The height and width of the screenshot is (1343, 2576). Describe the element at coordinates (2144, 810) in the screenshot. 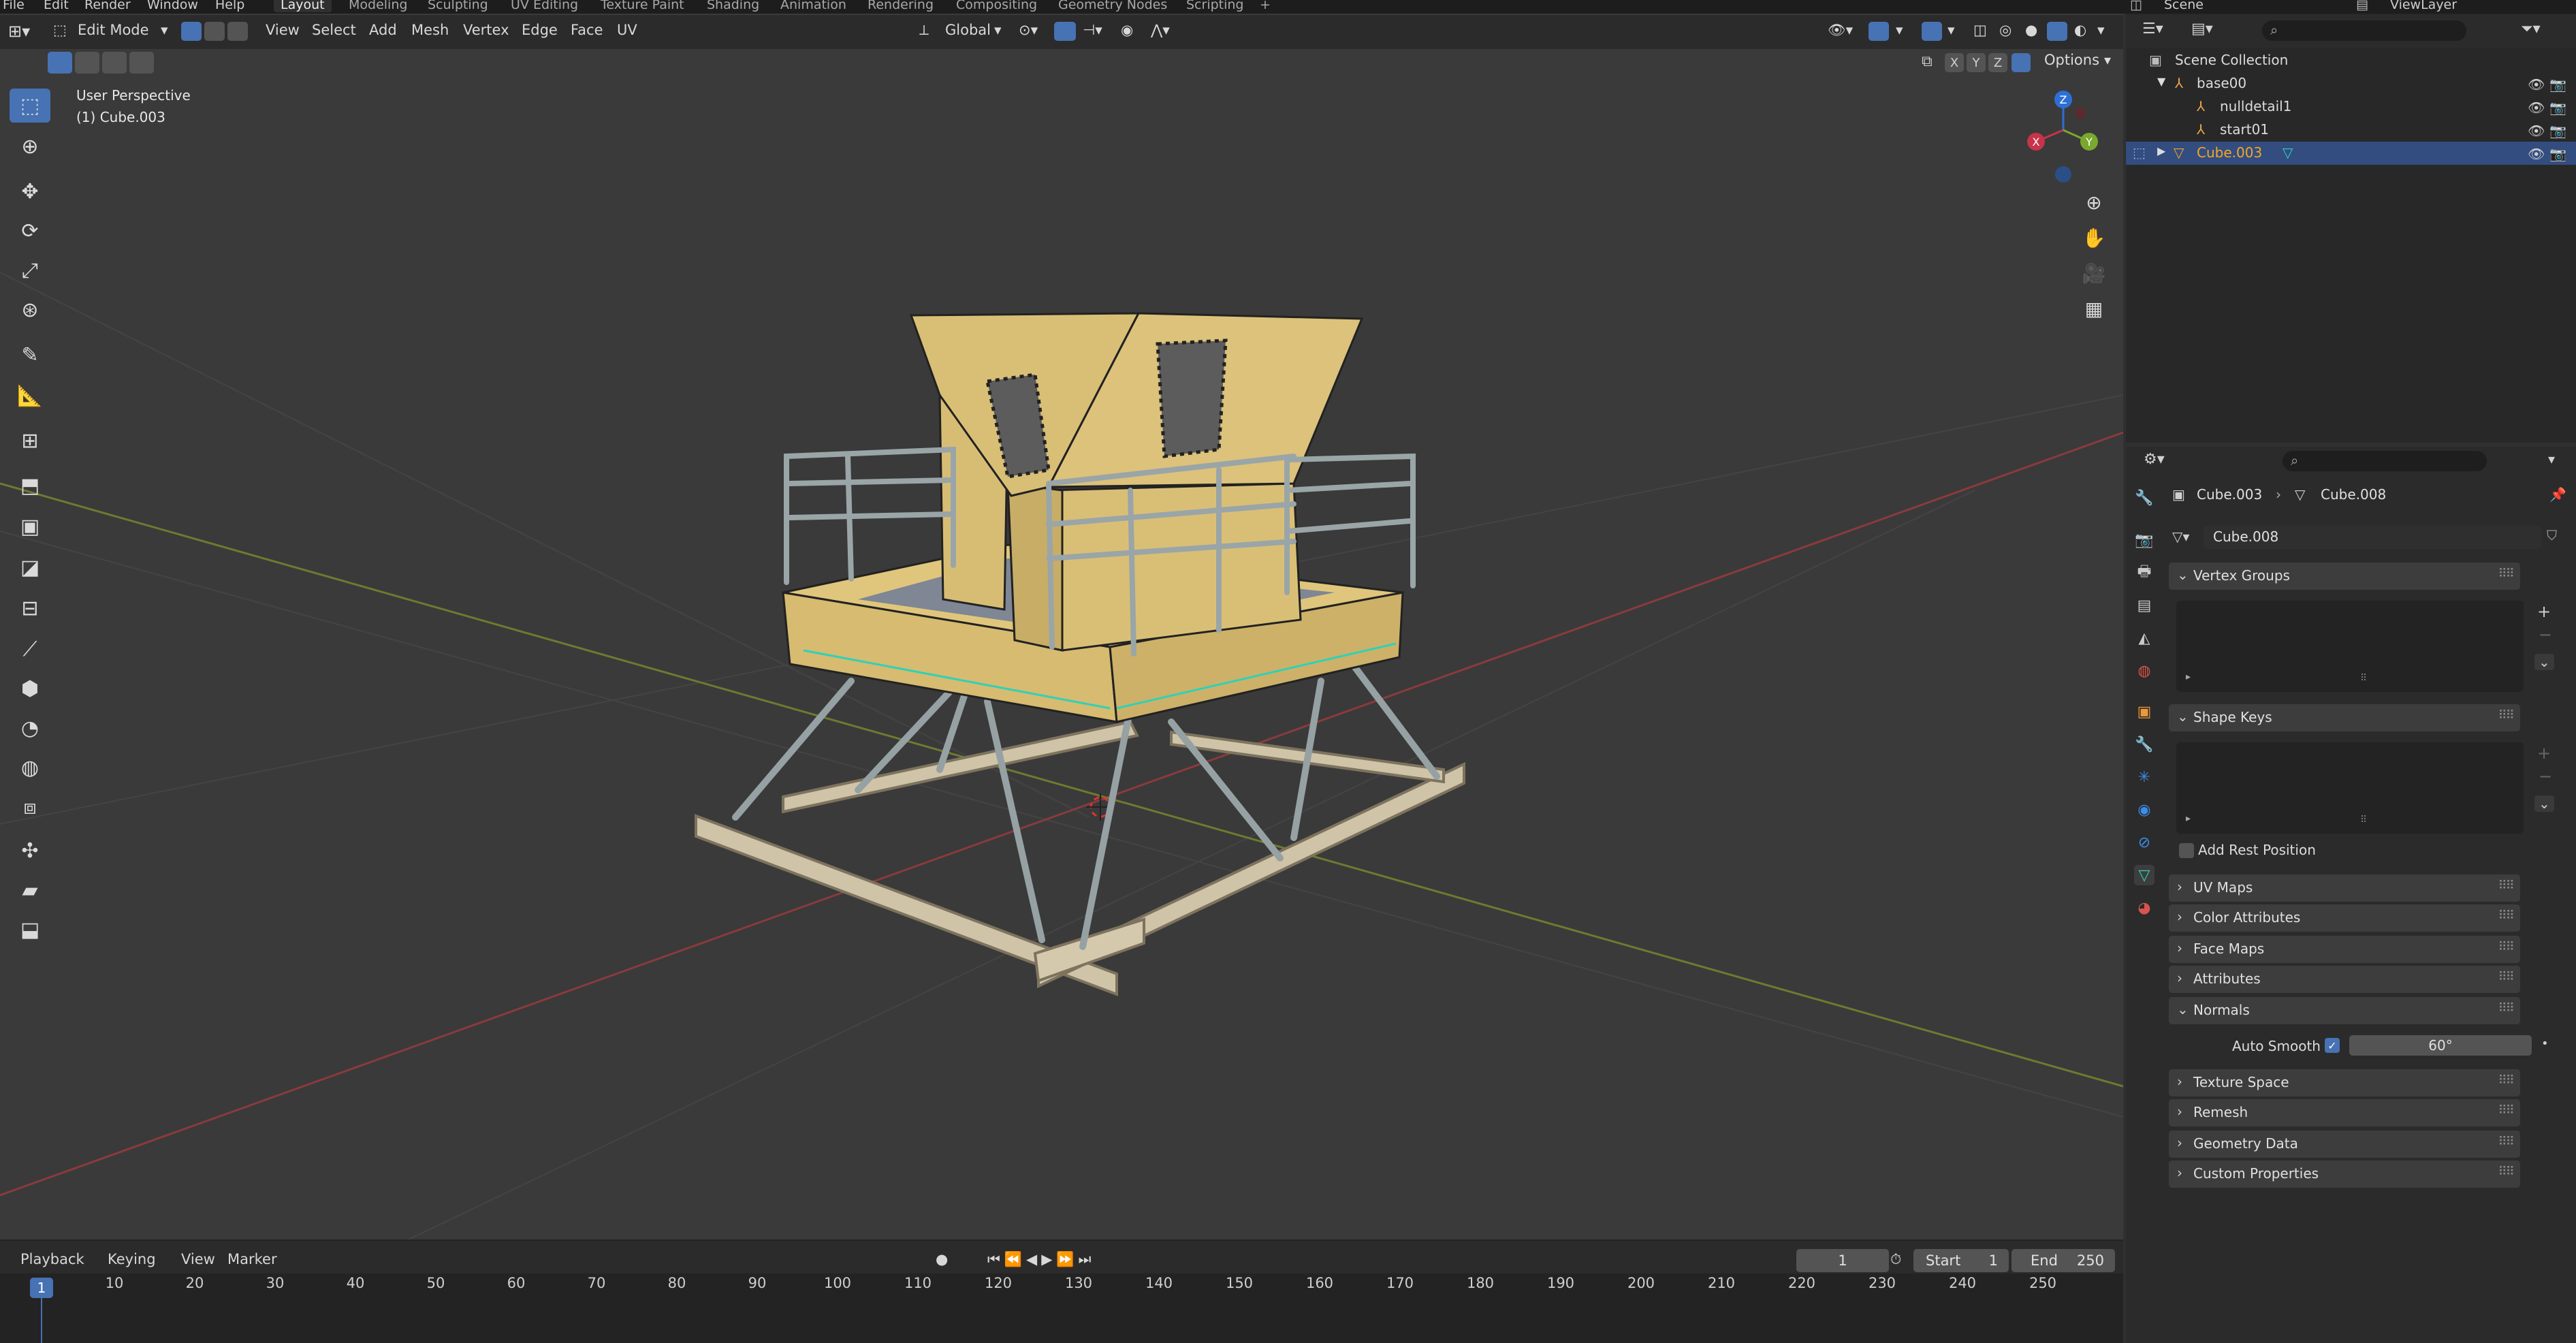

I see `physics-tab-icon: ◉` at that location.